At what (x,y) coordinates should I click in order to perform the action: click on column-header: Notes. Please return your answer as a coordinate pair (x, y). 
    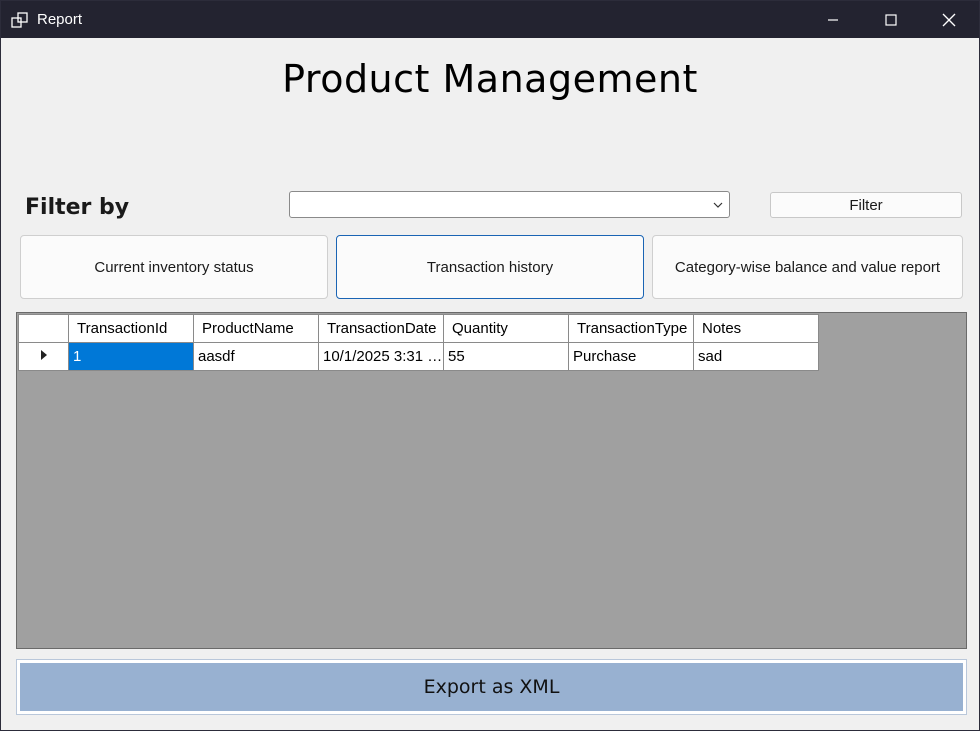
    Looking at the image, I should click on (756, 328).